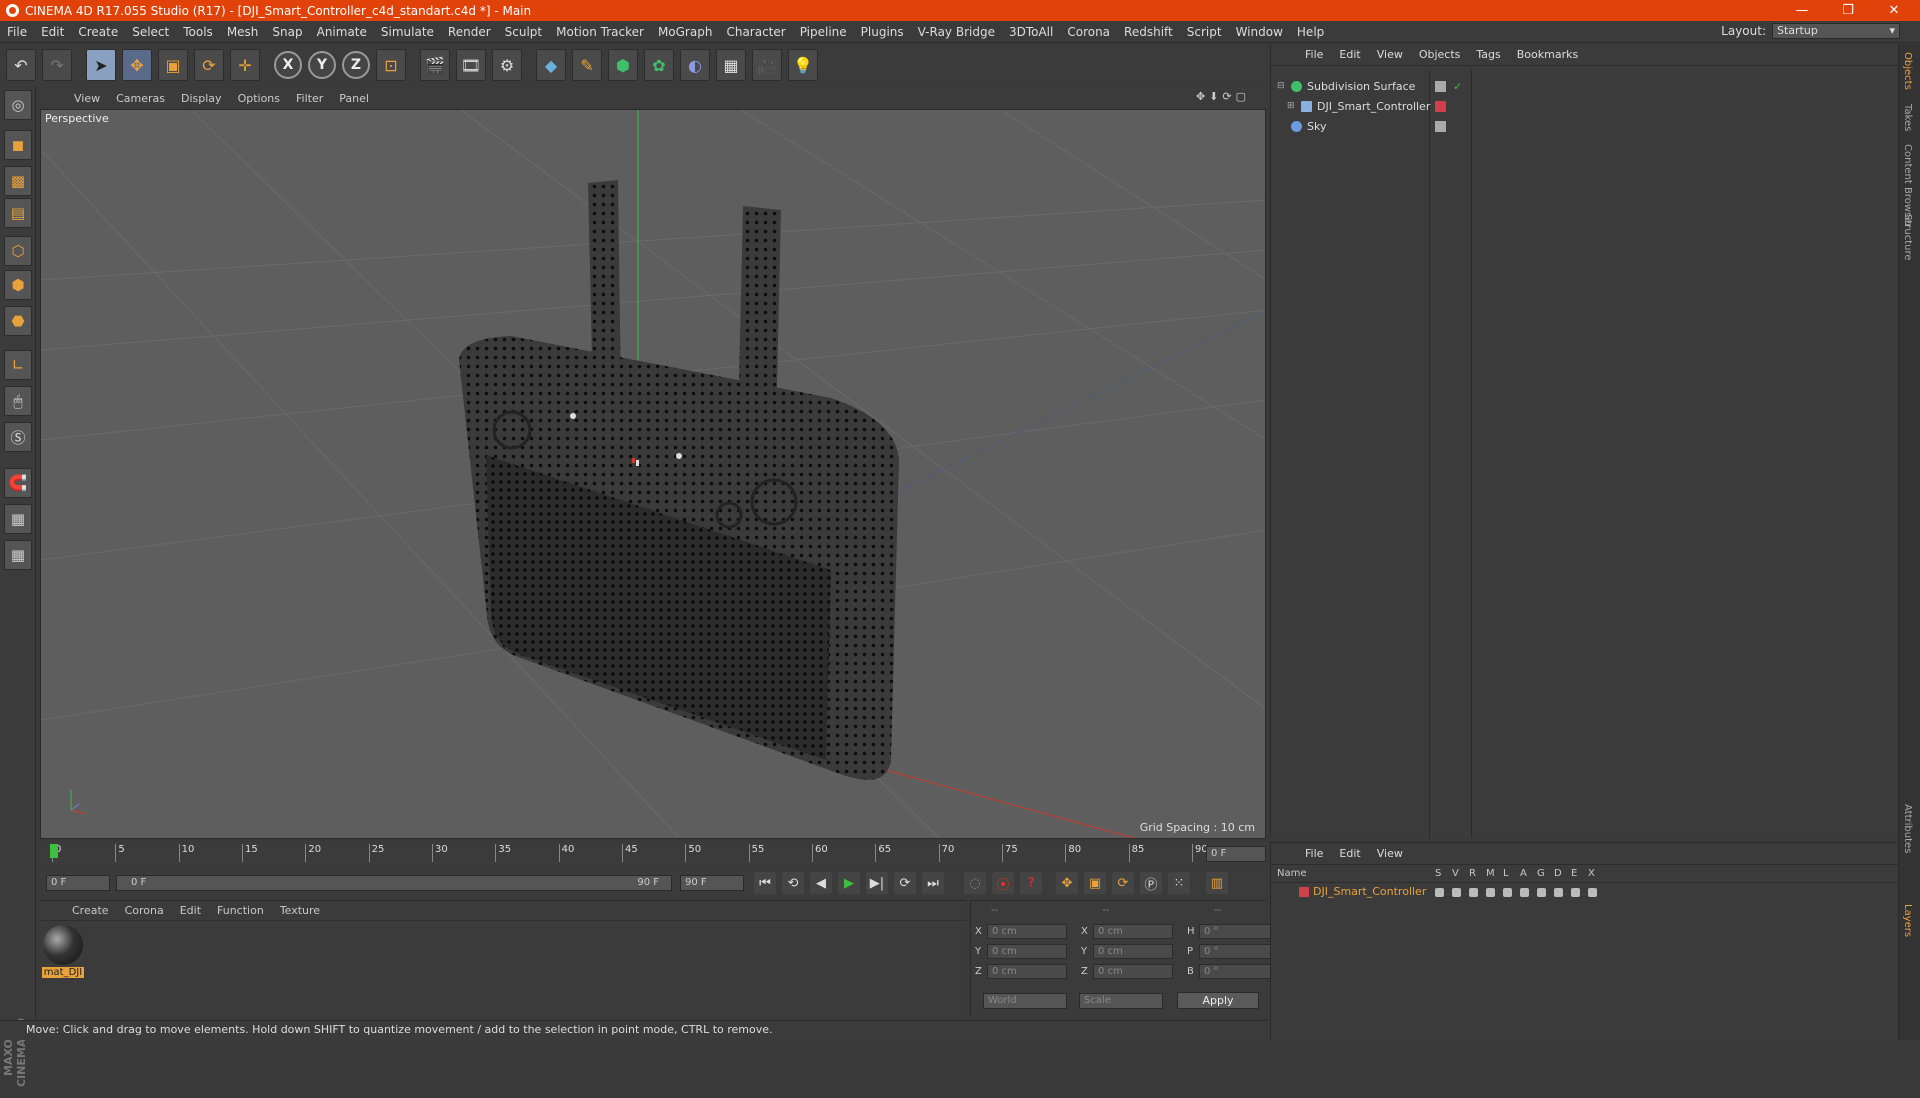  What do you see at coordinates (18, 105) in the screenshot?
I see `make-editable-icon: ◎` at bounding box center [18, 105].